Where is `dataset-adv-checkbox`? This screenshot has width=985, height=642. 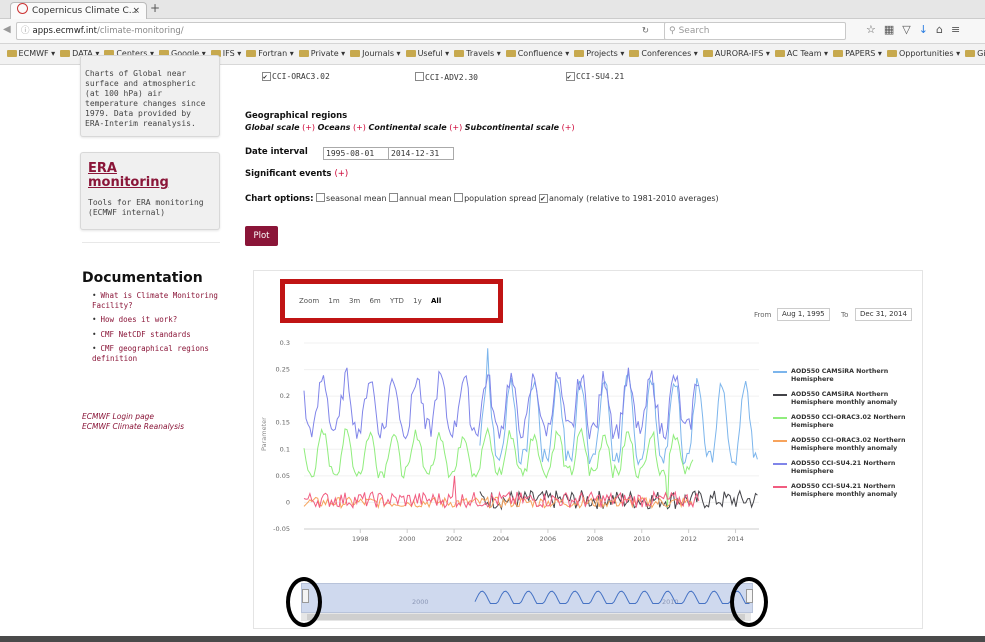
dataset-adv-checkbox is located at coordinates (419, 76).